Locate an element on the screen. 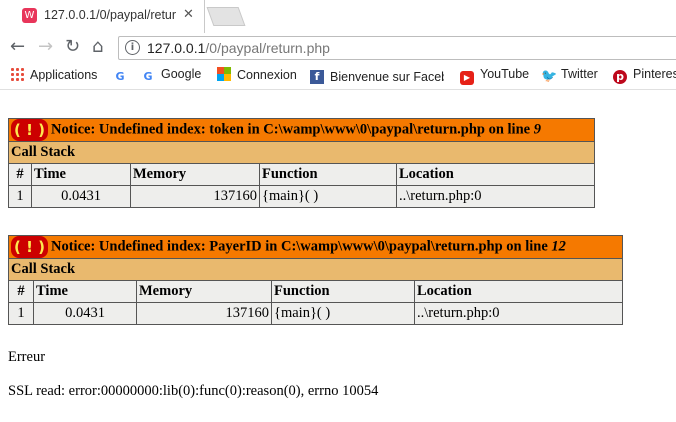  bookmark-label: Pinteres is located at coordinates (654, 74).